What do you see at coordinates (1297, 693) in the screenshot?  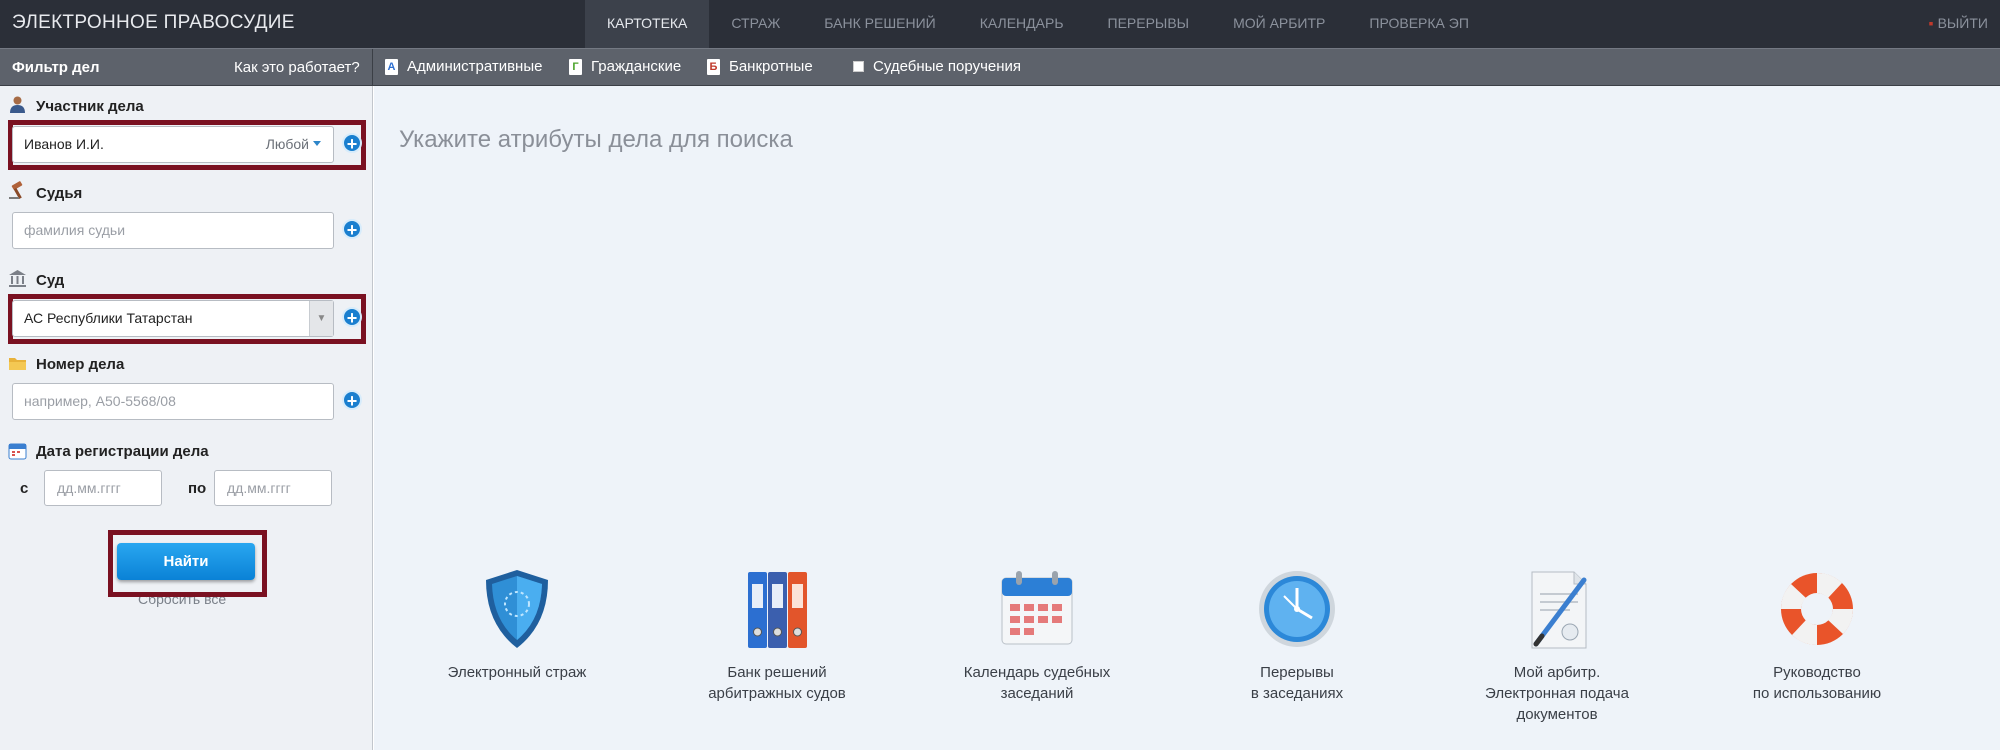 I see `tile-caption-line: в заседаниях` at bounding box center [1297, 693].